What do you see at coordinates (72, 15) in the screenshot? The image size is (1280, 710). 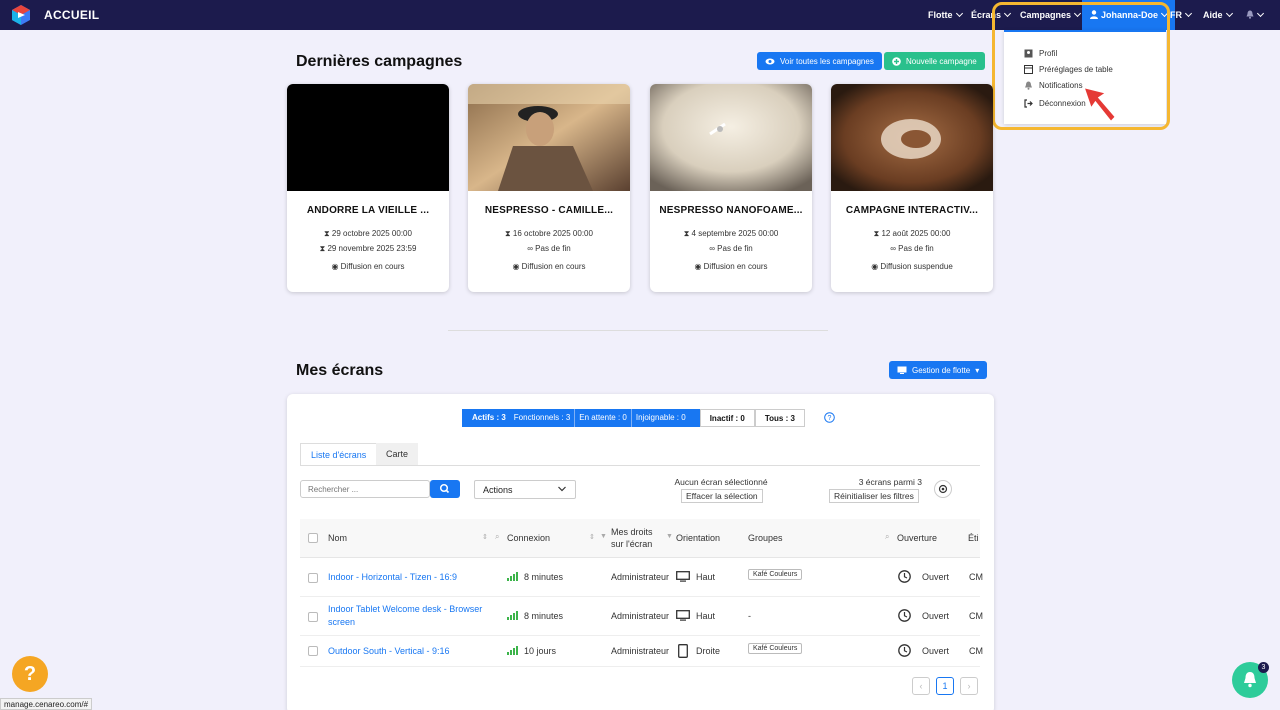 I see `page-title: ACCUEIL` at bounding box center [72, 15].